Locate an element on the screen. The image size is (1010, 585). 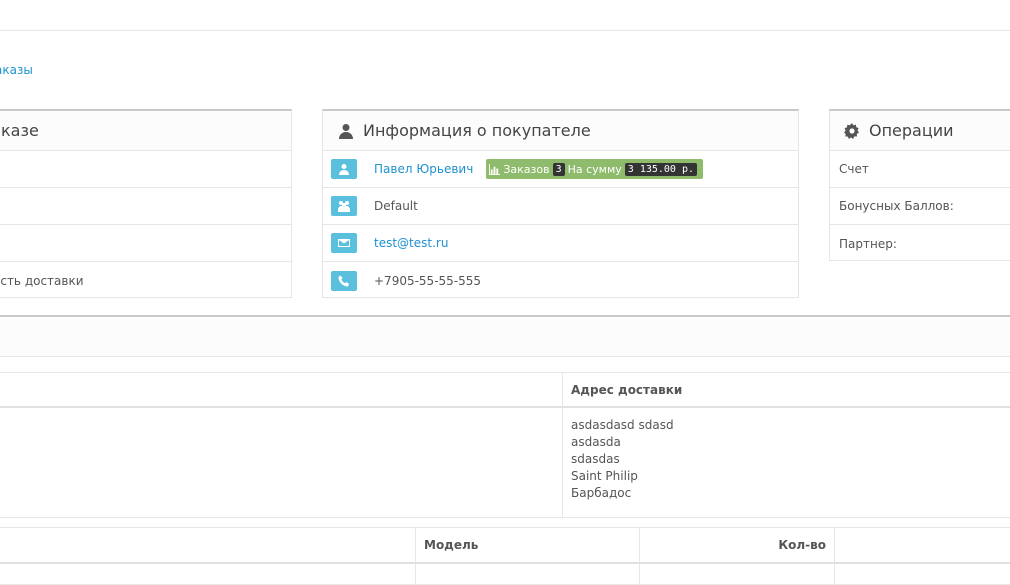
address-line: sdasdas is located at coordinates (790, 459).